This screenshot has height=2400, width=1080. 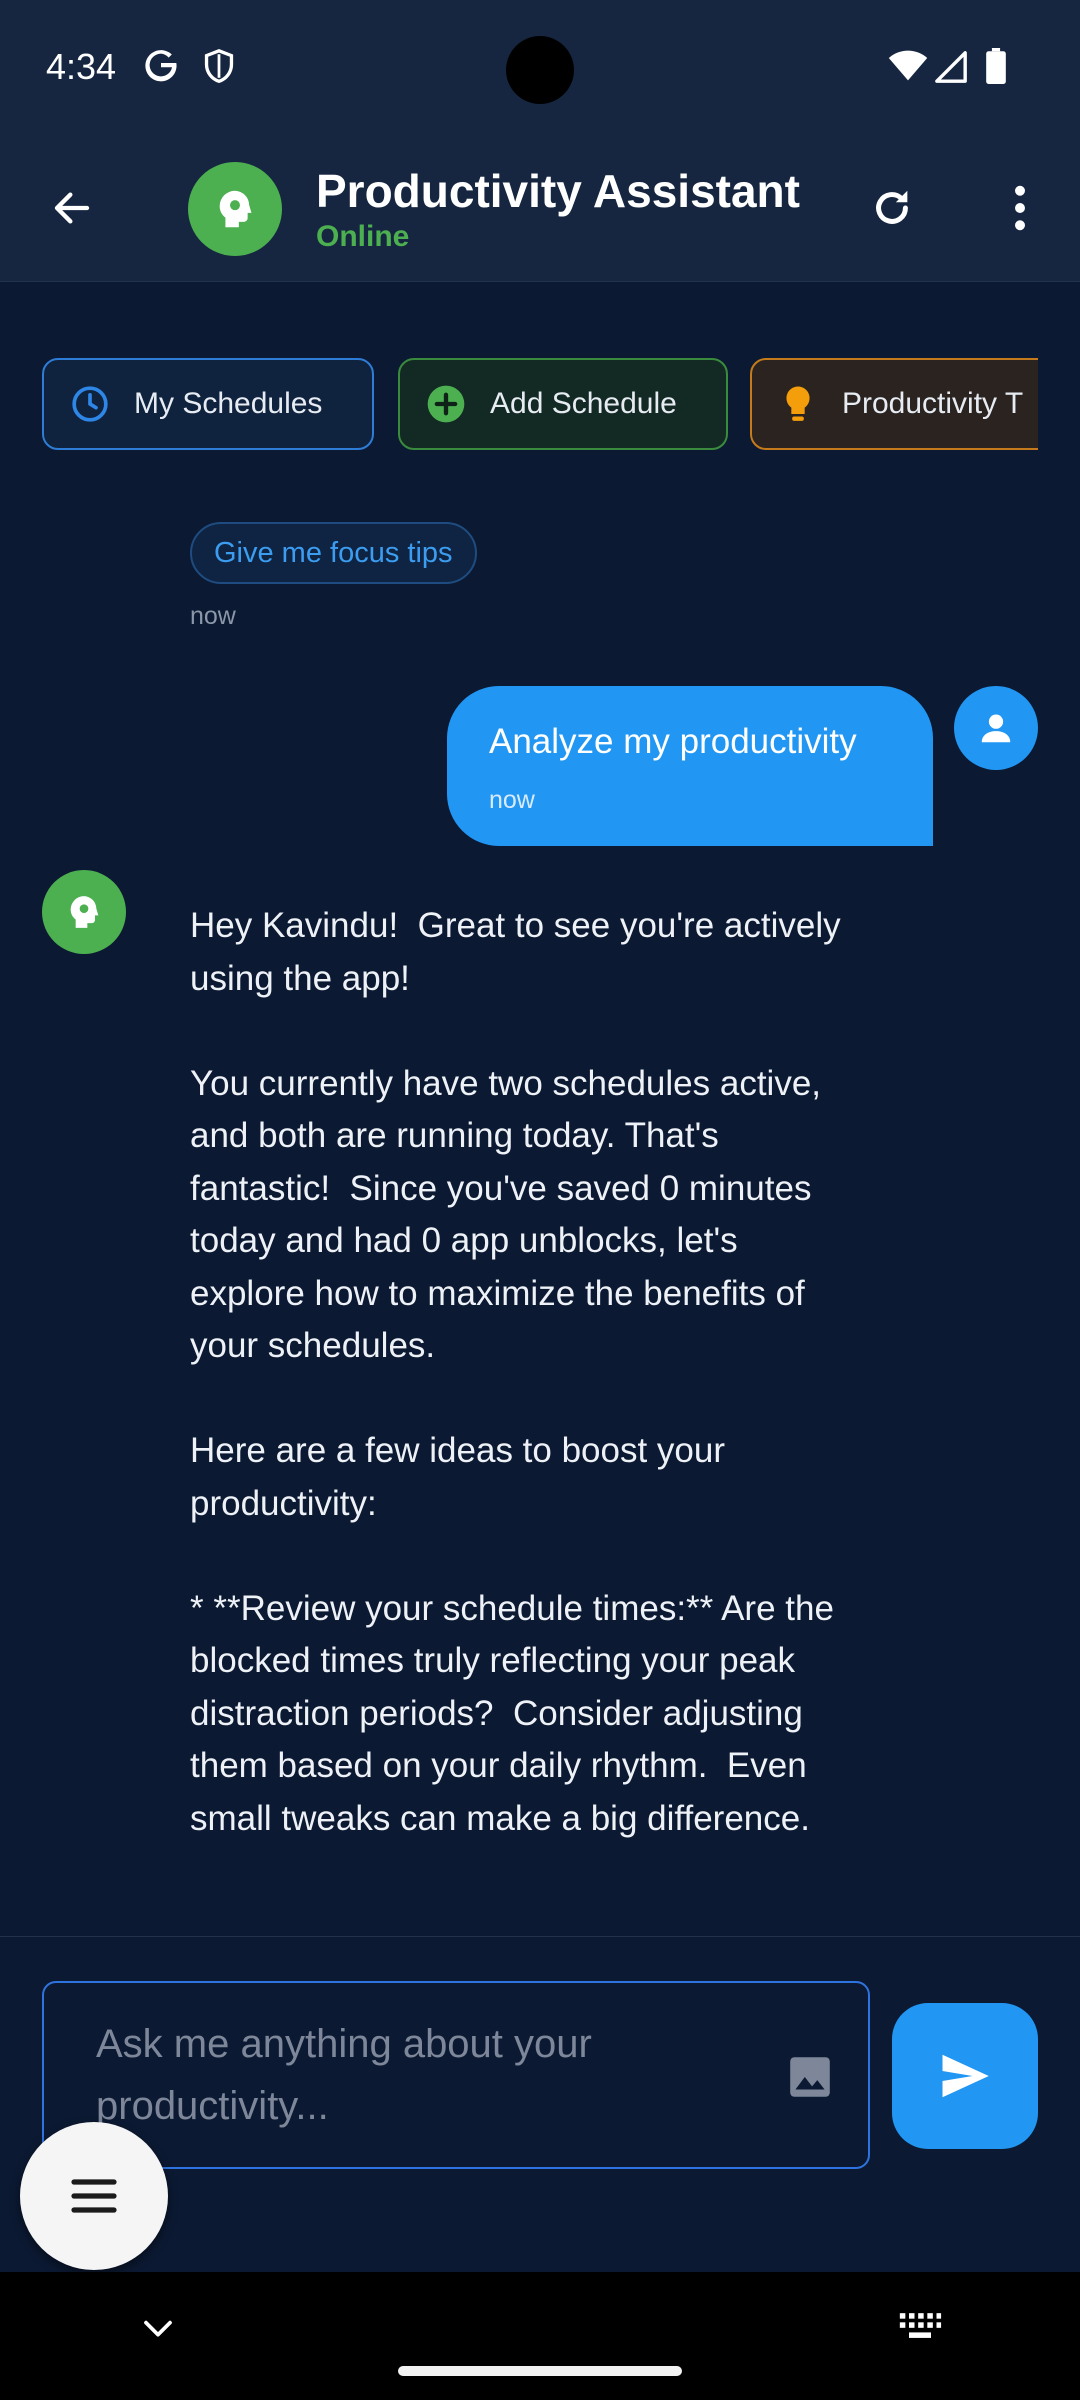 I want to click on chip-label: Add Schedule, so click(x=583, y=403).